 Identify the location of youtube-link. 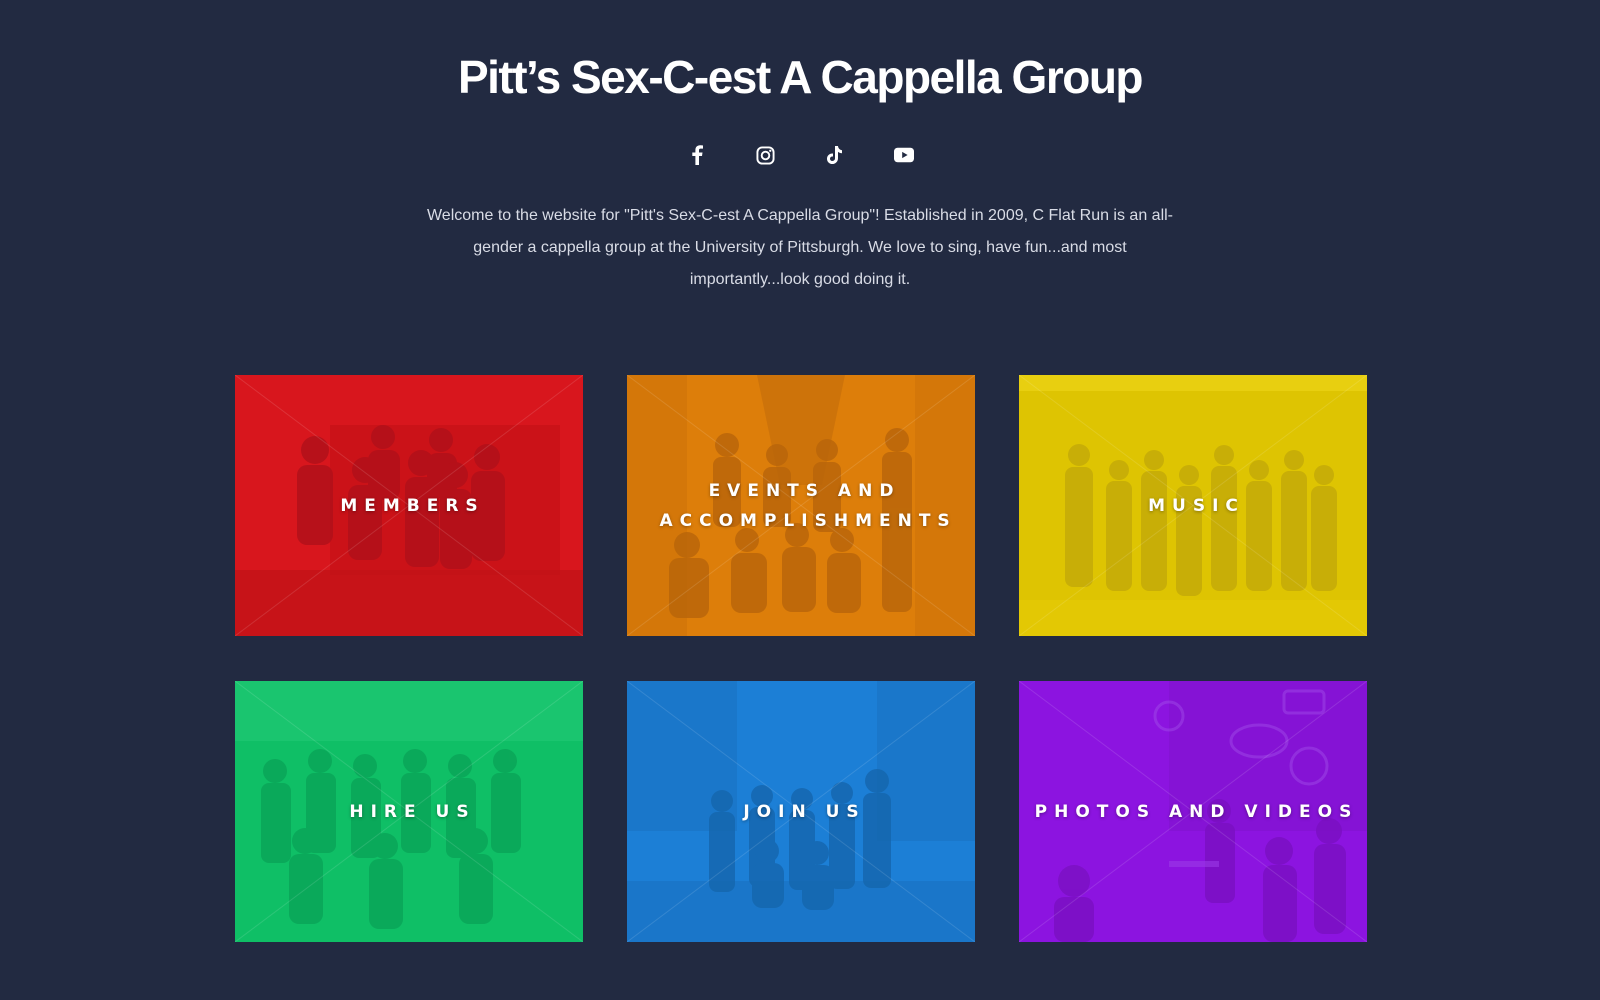
(903, 155).